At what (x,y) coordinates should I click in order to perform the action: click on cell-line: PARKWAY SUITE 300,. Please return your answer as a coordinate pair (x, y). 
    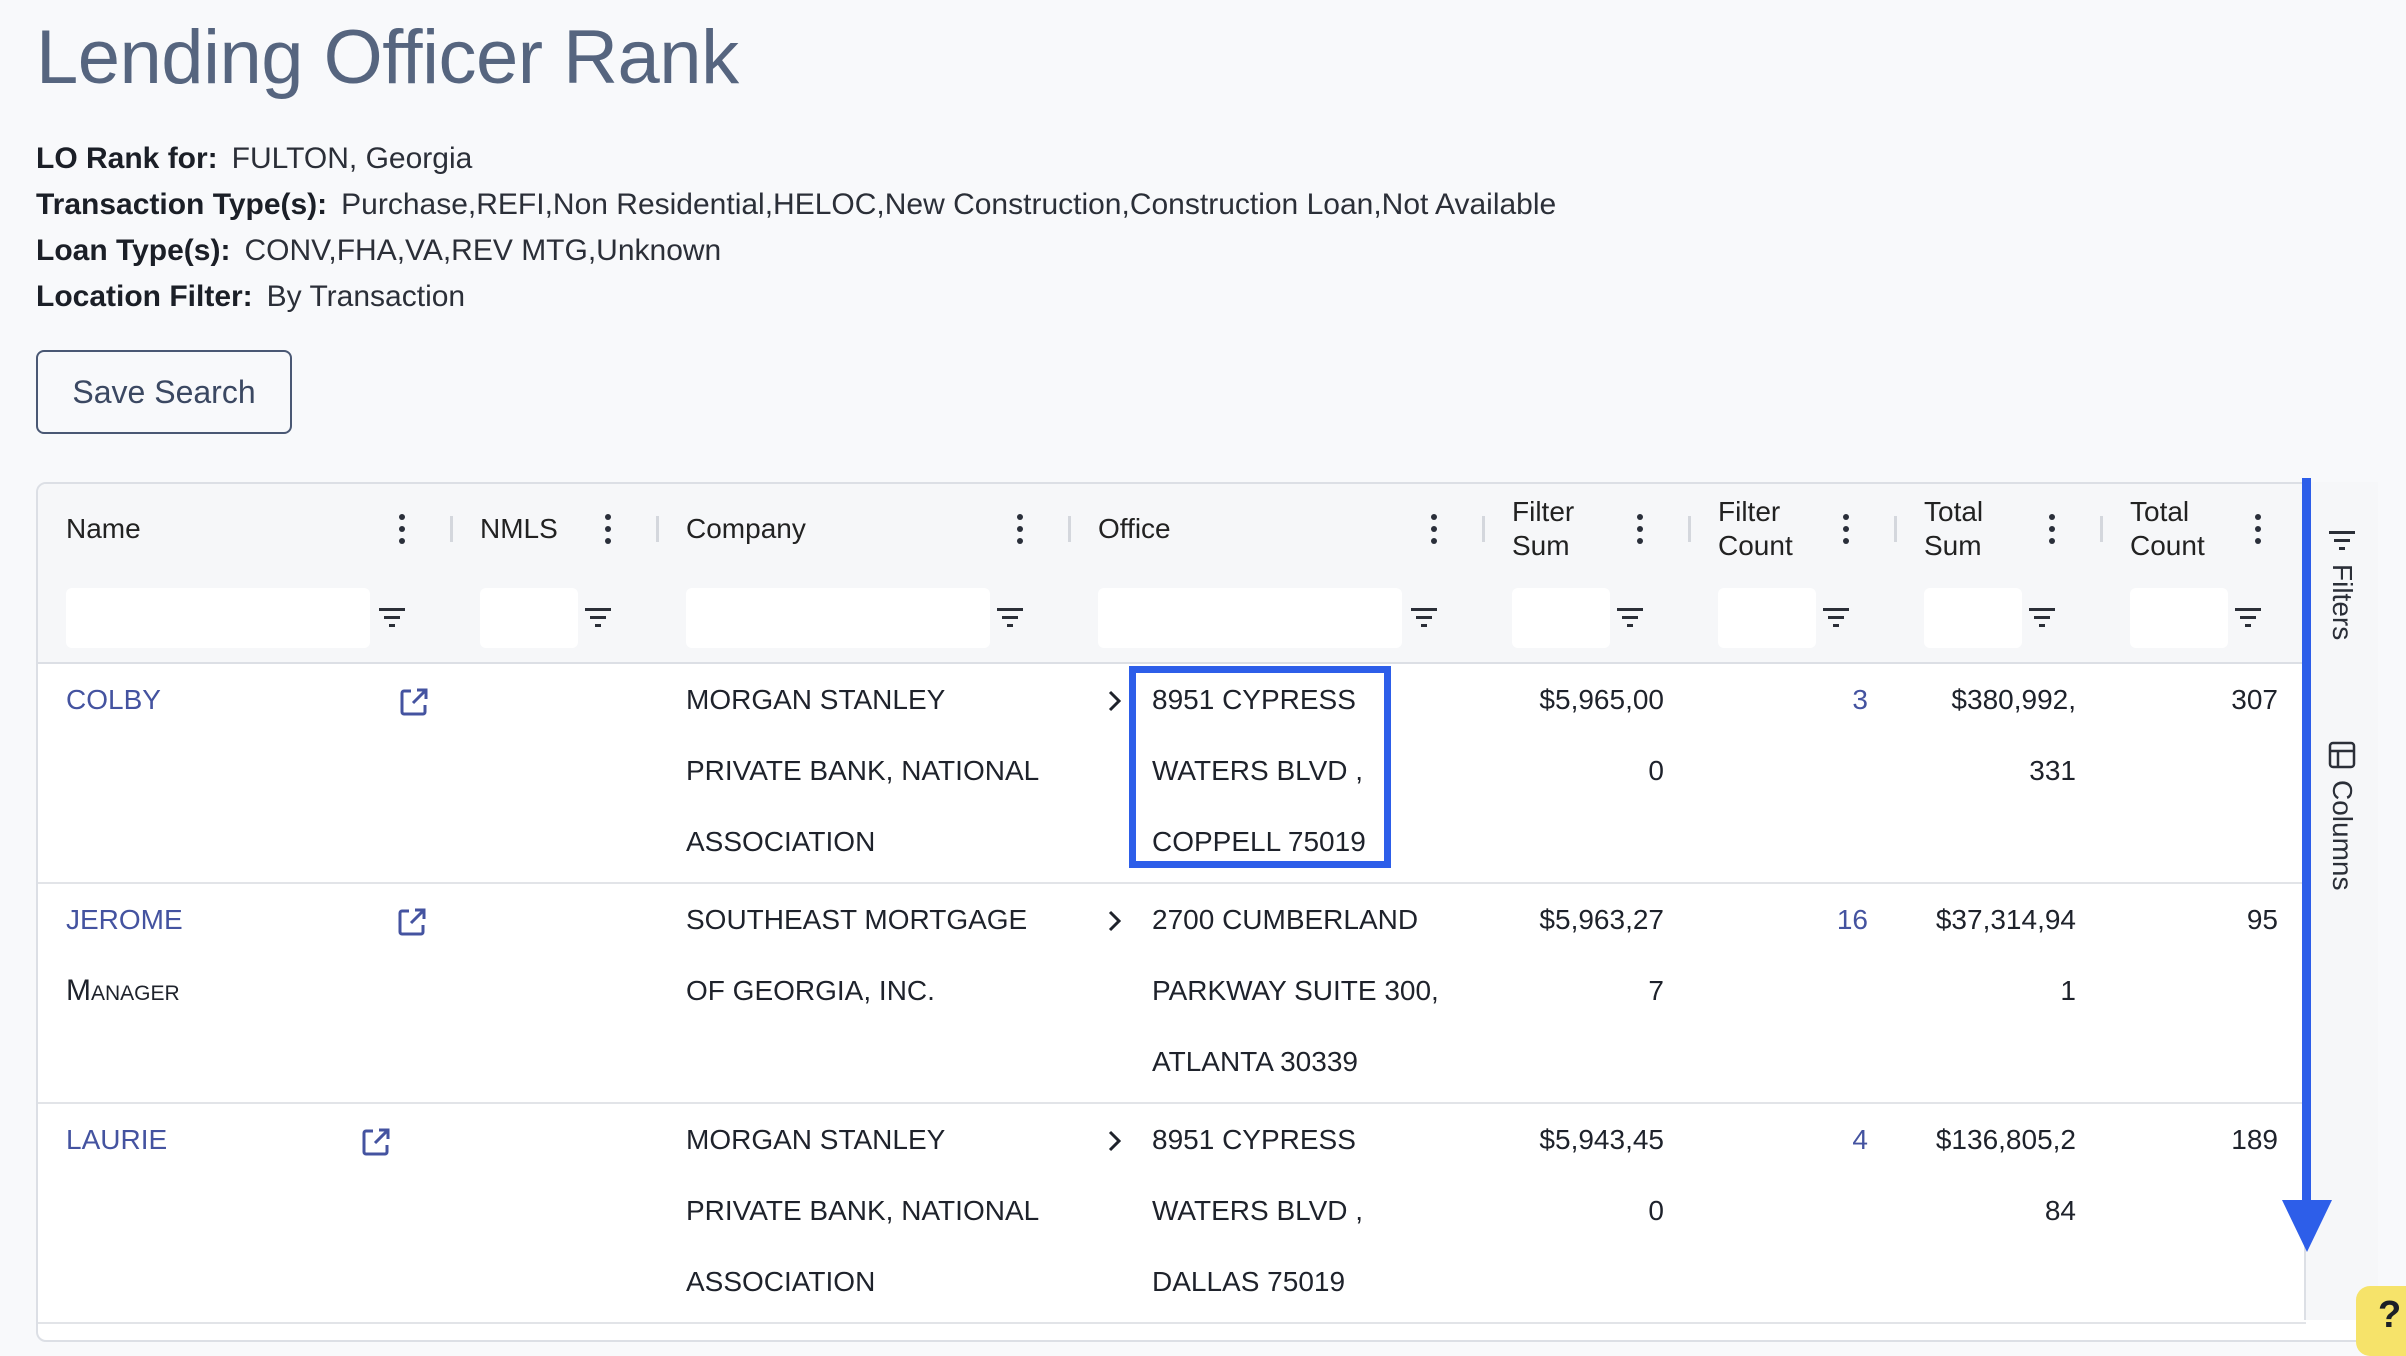
    Looking at the image, I should click on (1295, 990).